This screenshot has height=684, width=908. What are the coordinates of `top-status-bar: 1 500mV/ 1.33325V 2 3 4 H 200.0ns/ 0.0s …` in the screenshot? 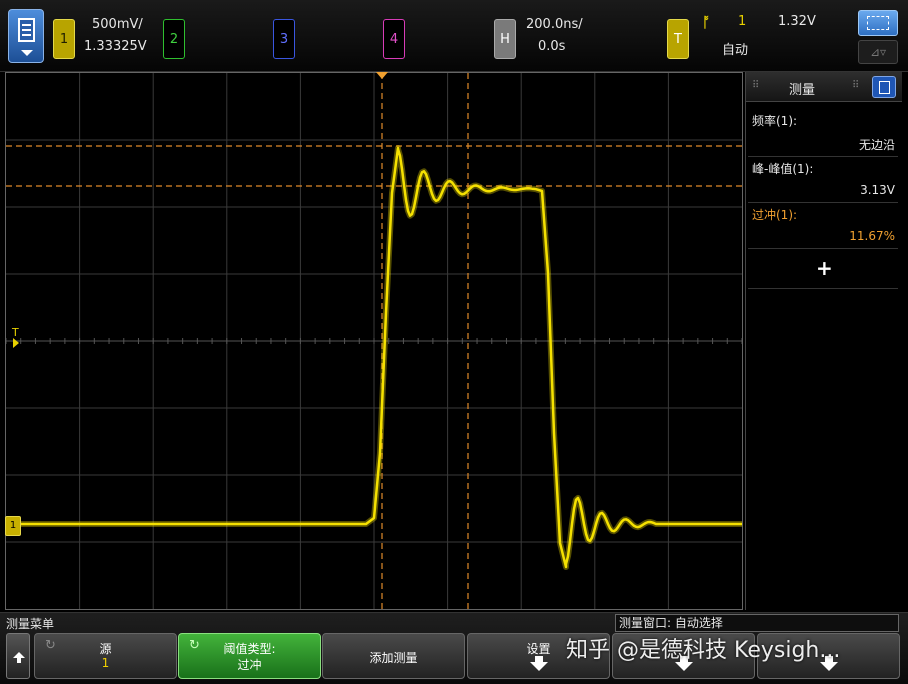 It's located at (454, 36).